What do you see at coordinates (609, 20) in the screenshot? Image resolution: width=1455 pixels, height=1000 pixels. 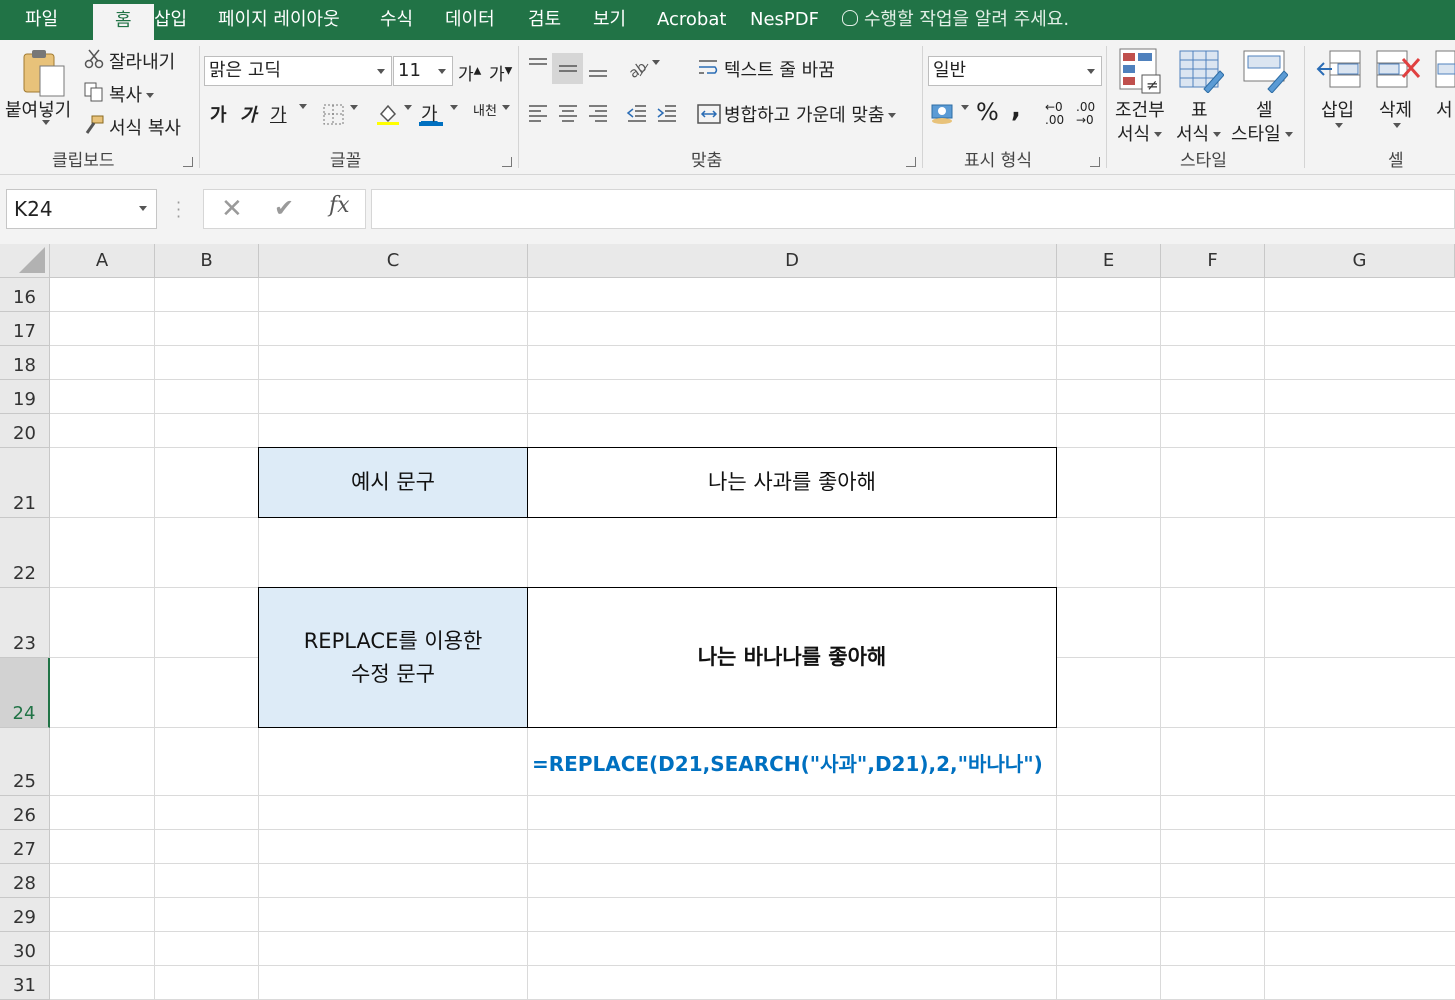 I see `tab-view: 보기` at bounding box center [609, 20].